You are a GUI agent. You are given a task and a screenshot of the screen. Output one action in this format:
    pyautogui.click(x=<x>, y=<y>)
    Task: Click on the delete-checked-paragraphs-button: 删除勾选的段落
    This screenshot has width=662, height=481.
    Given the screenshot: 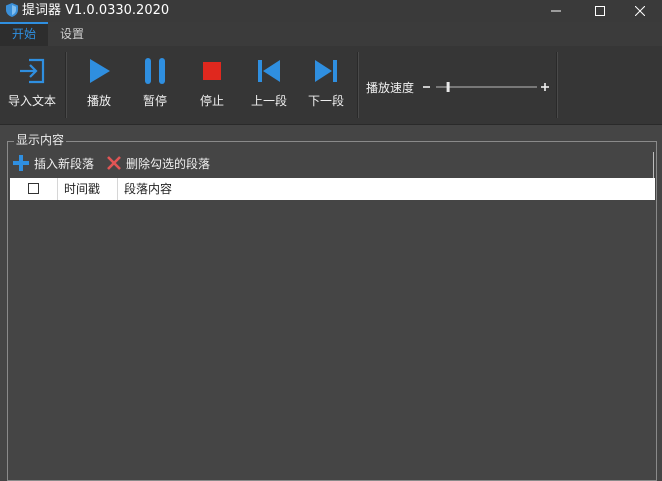 What is the action you would take?
    pyautogui.click(x=158, y=163)
    